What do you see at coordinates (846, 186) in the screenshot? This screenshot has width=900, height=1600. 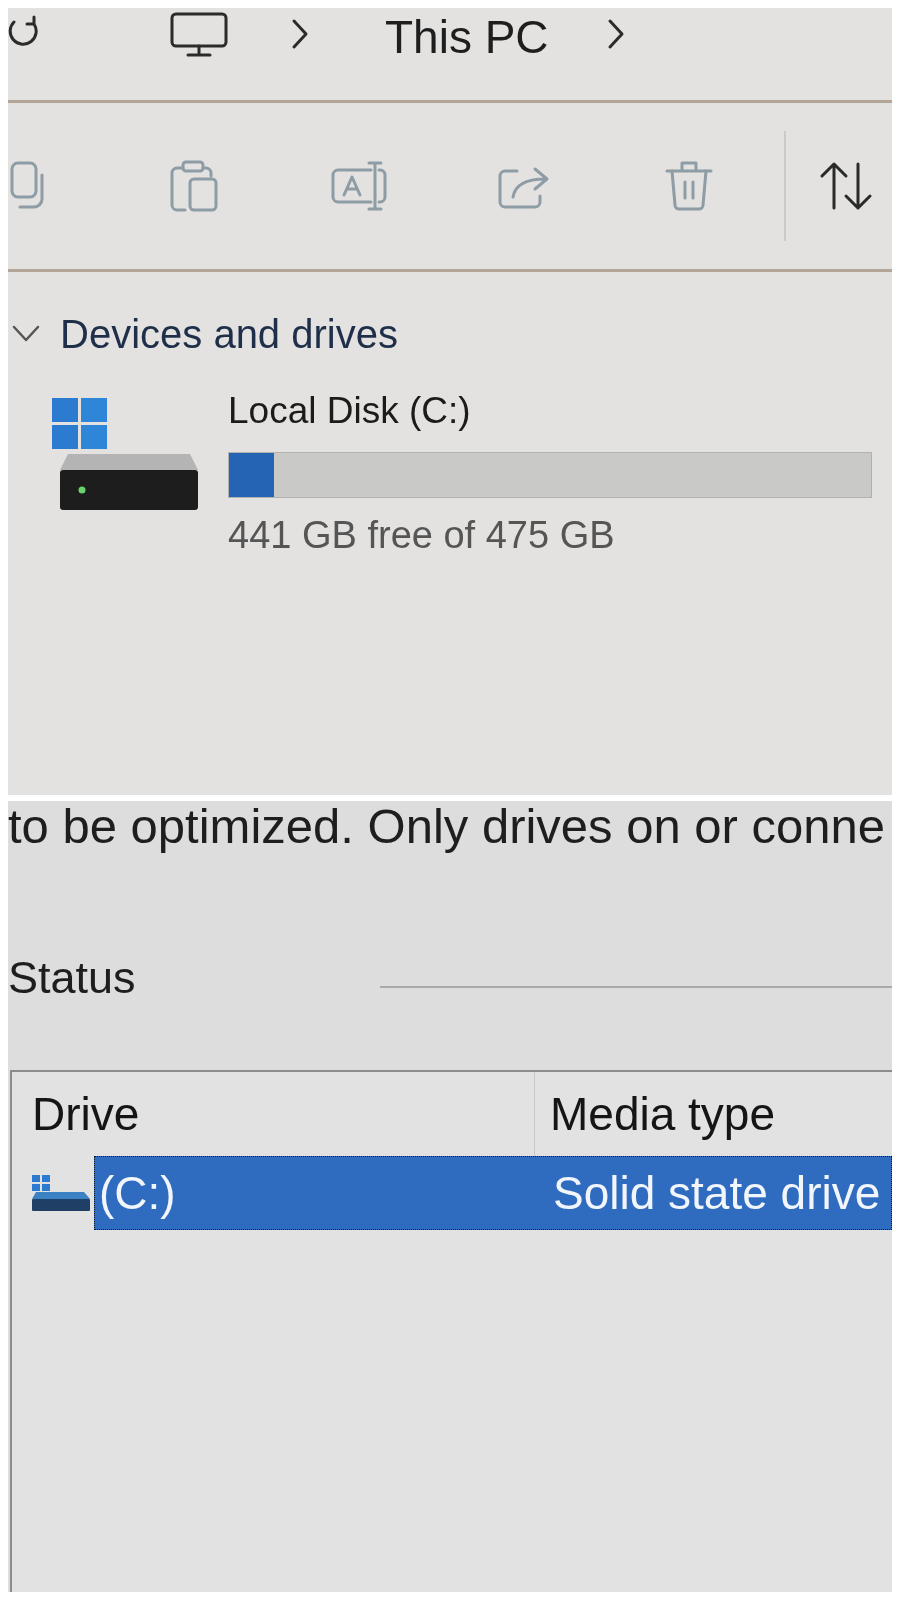 I see `sort-icon` at bounding box center [846, 186].